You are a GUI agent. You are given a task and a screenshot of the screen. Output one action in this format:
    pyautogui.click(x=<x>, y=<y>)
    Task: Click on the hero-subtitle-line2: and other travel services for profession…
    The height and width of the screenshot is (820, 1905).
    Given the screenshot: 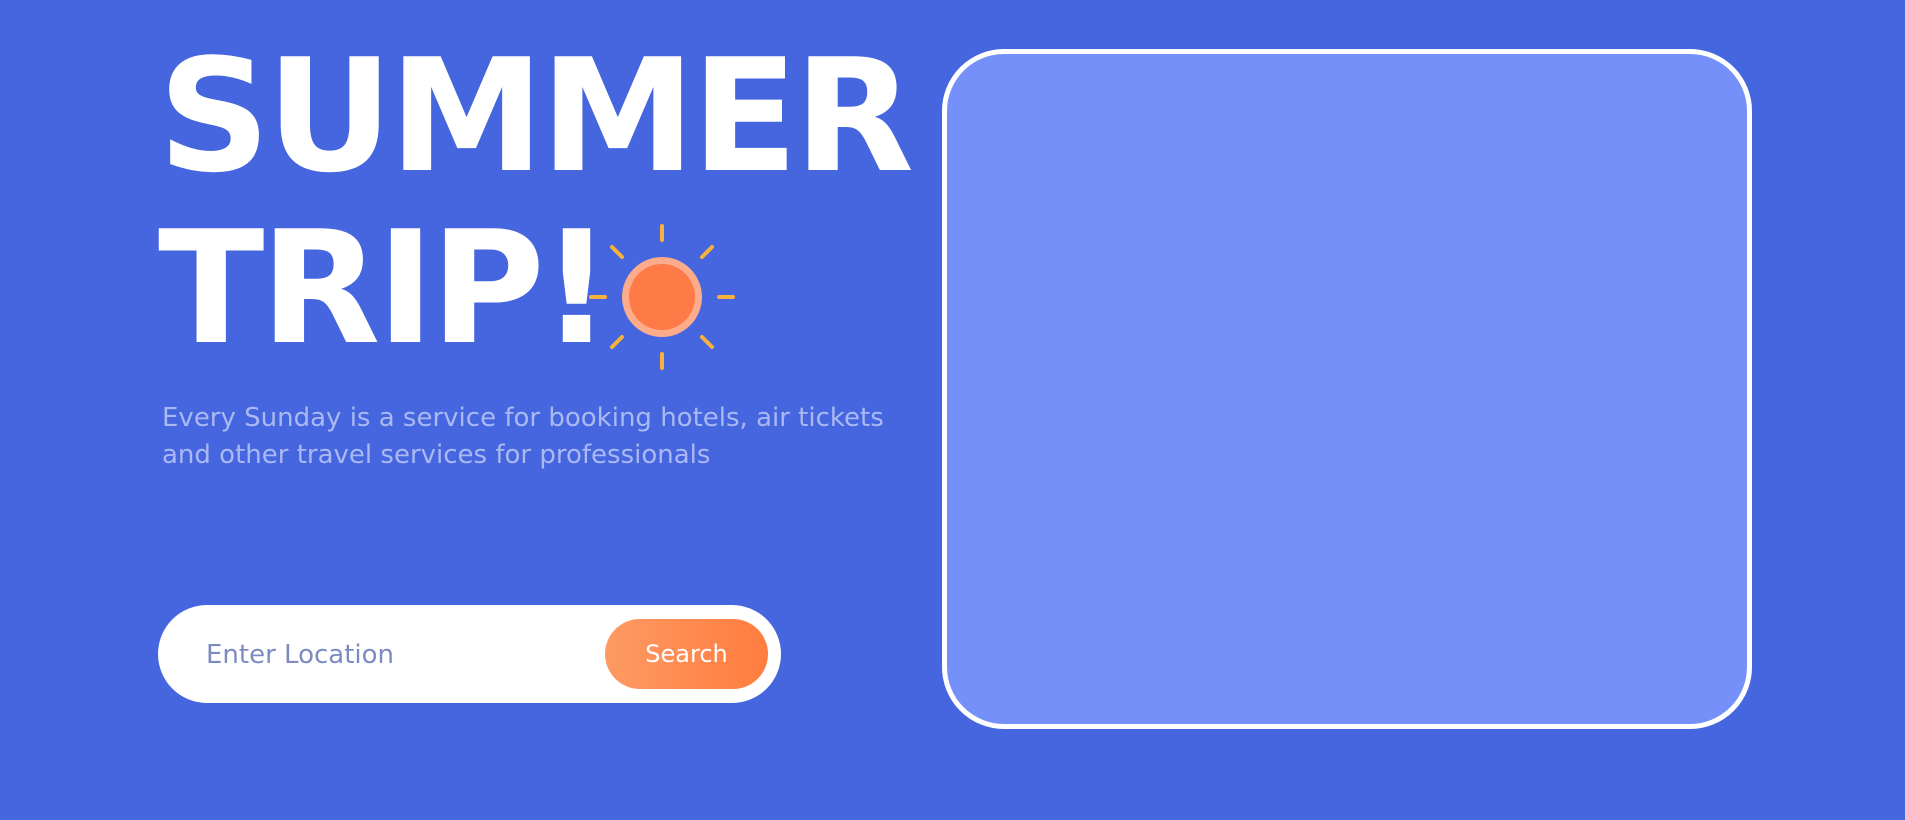 What is the action you would take?
    pyautogui.click(x=436, y=455)
    